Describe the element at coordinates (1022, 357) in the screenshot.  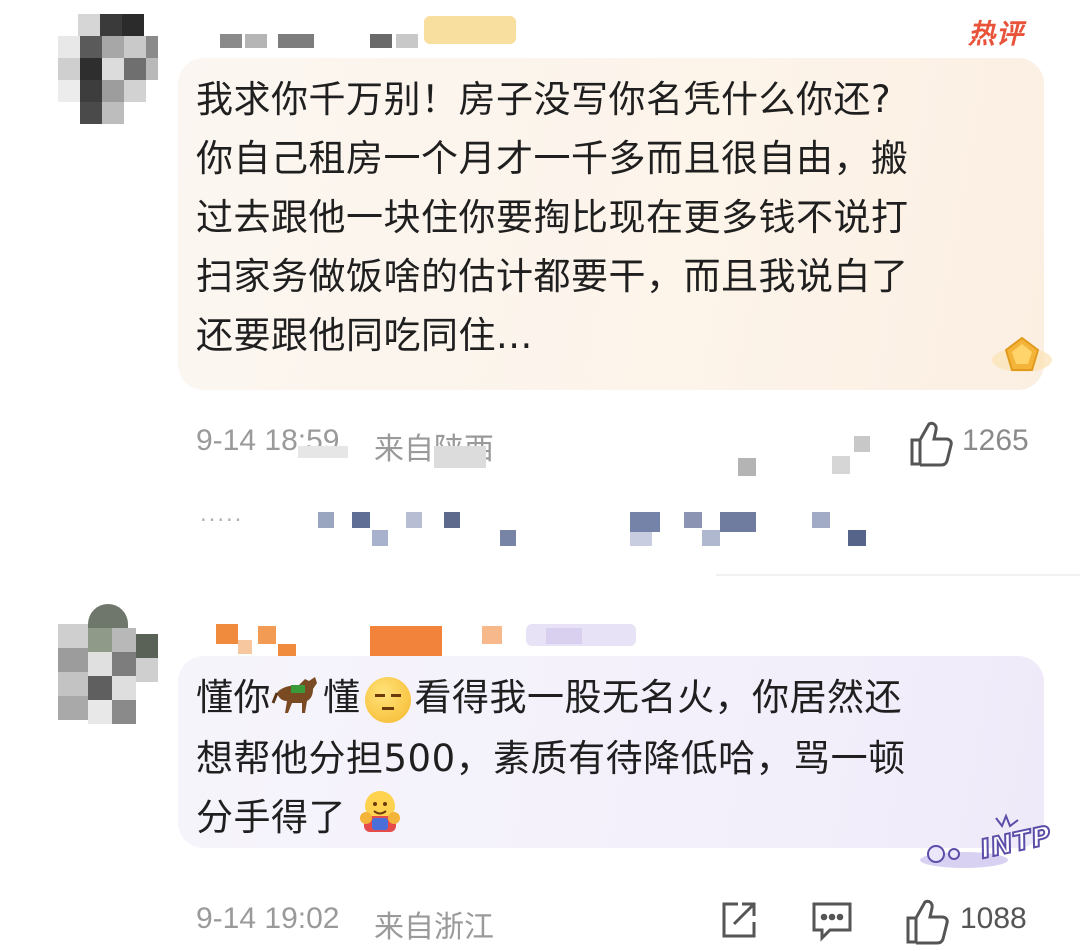
I see `gem-icon` at that location.